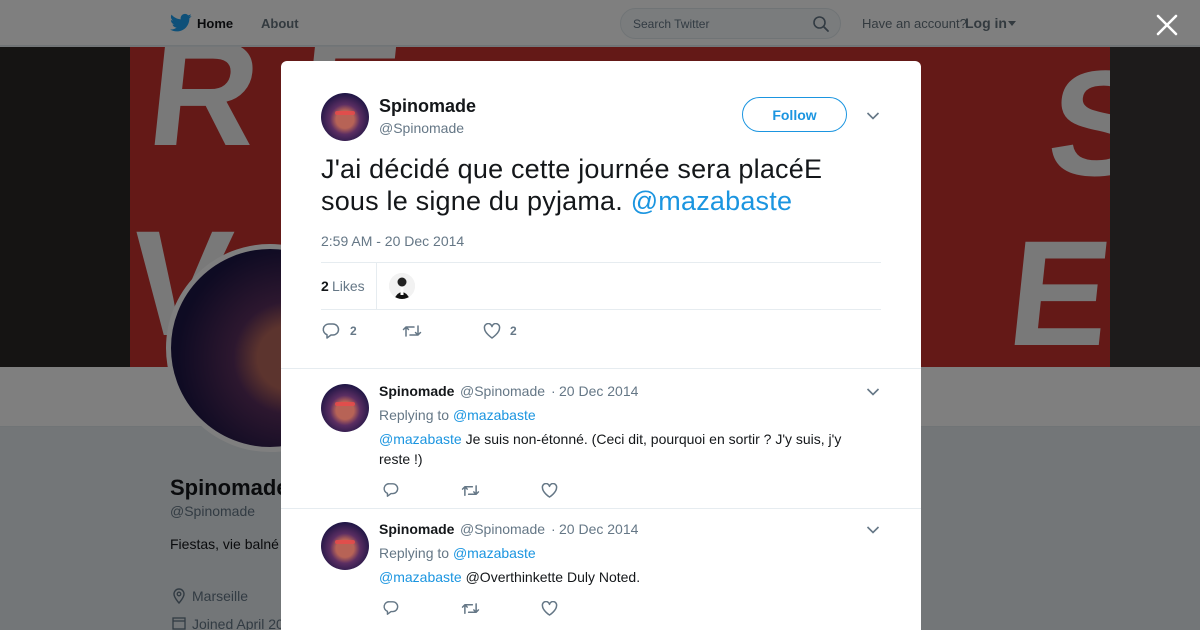 This screenshot has height=630, width=1200. What do you see at coordinates (345, 117) in the screenshot?
I see `author-avatar` at bounding box center [345, 117].